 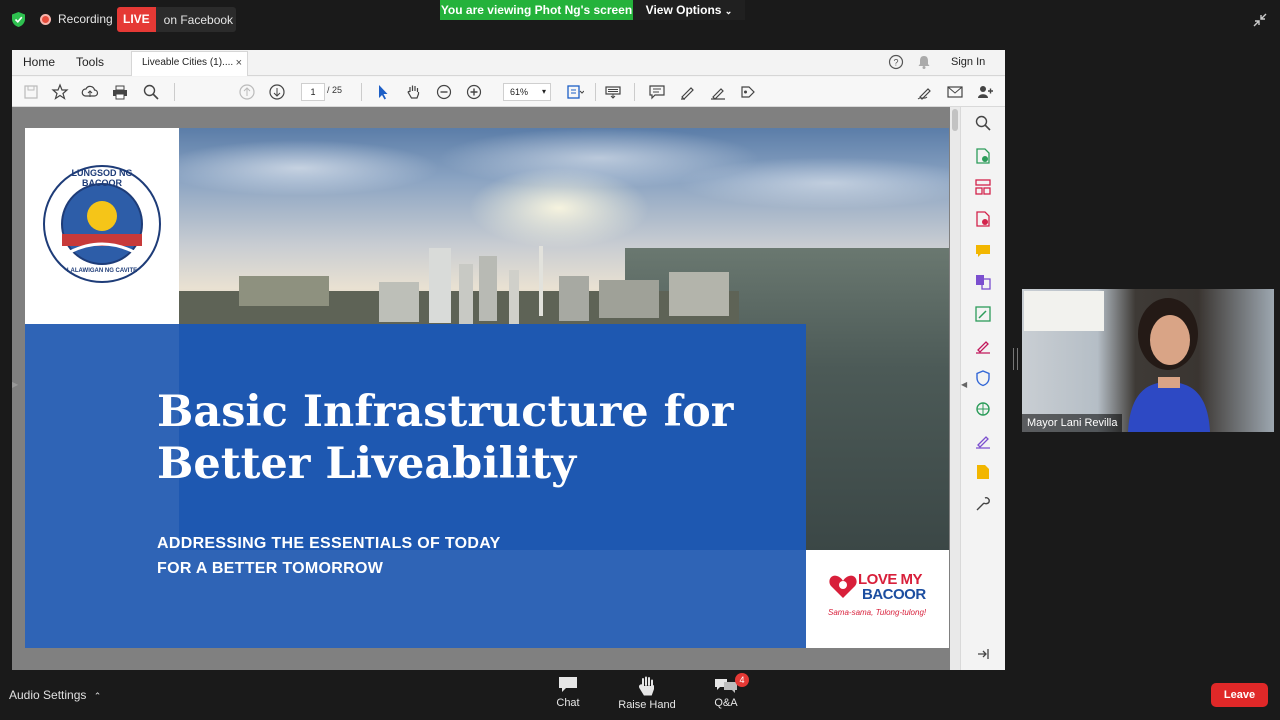 I want to click on splitter-handle, so click(x=1015, y=359).